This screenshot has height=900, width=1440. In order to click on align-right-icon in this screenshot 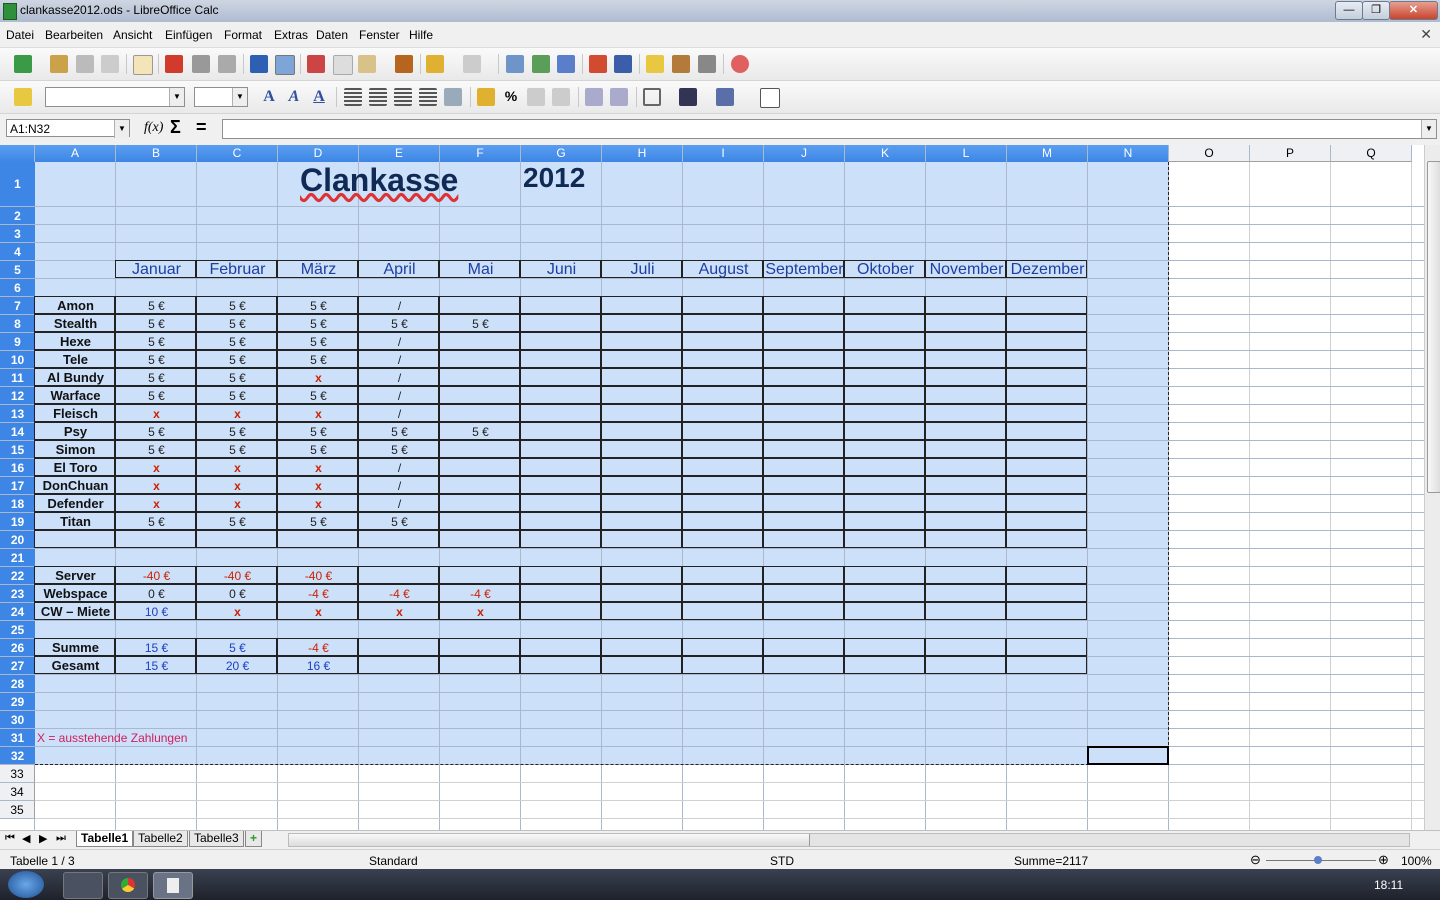, I will do `click(403, 97)`.